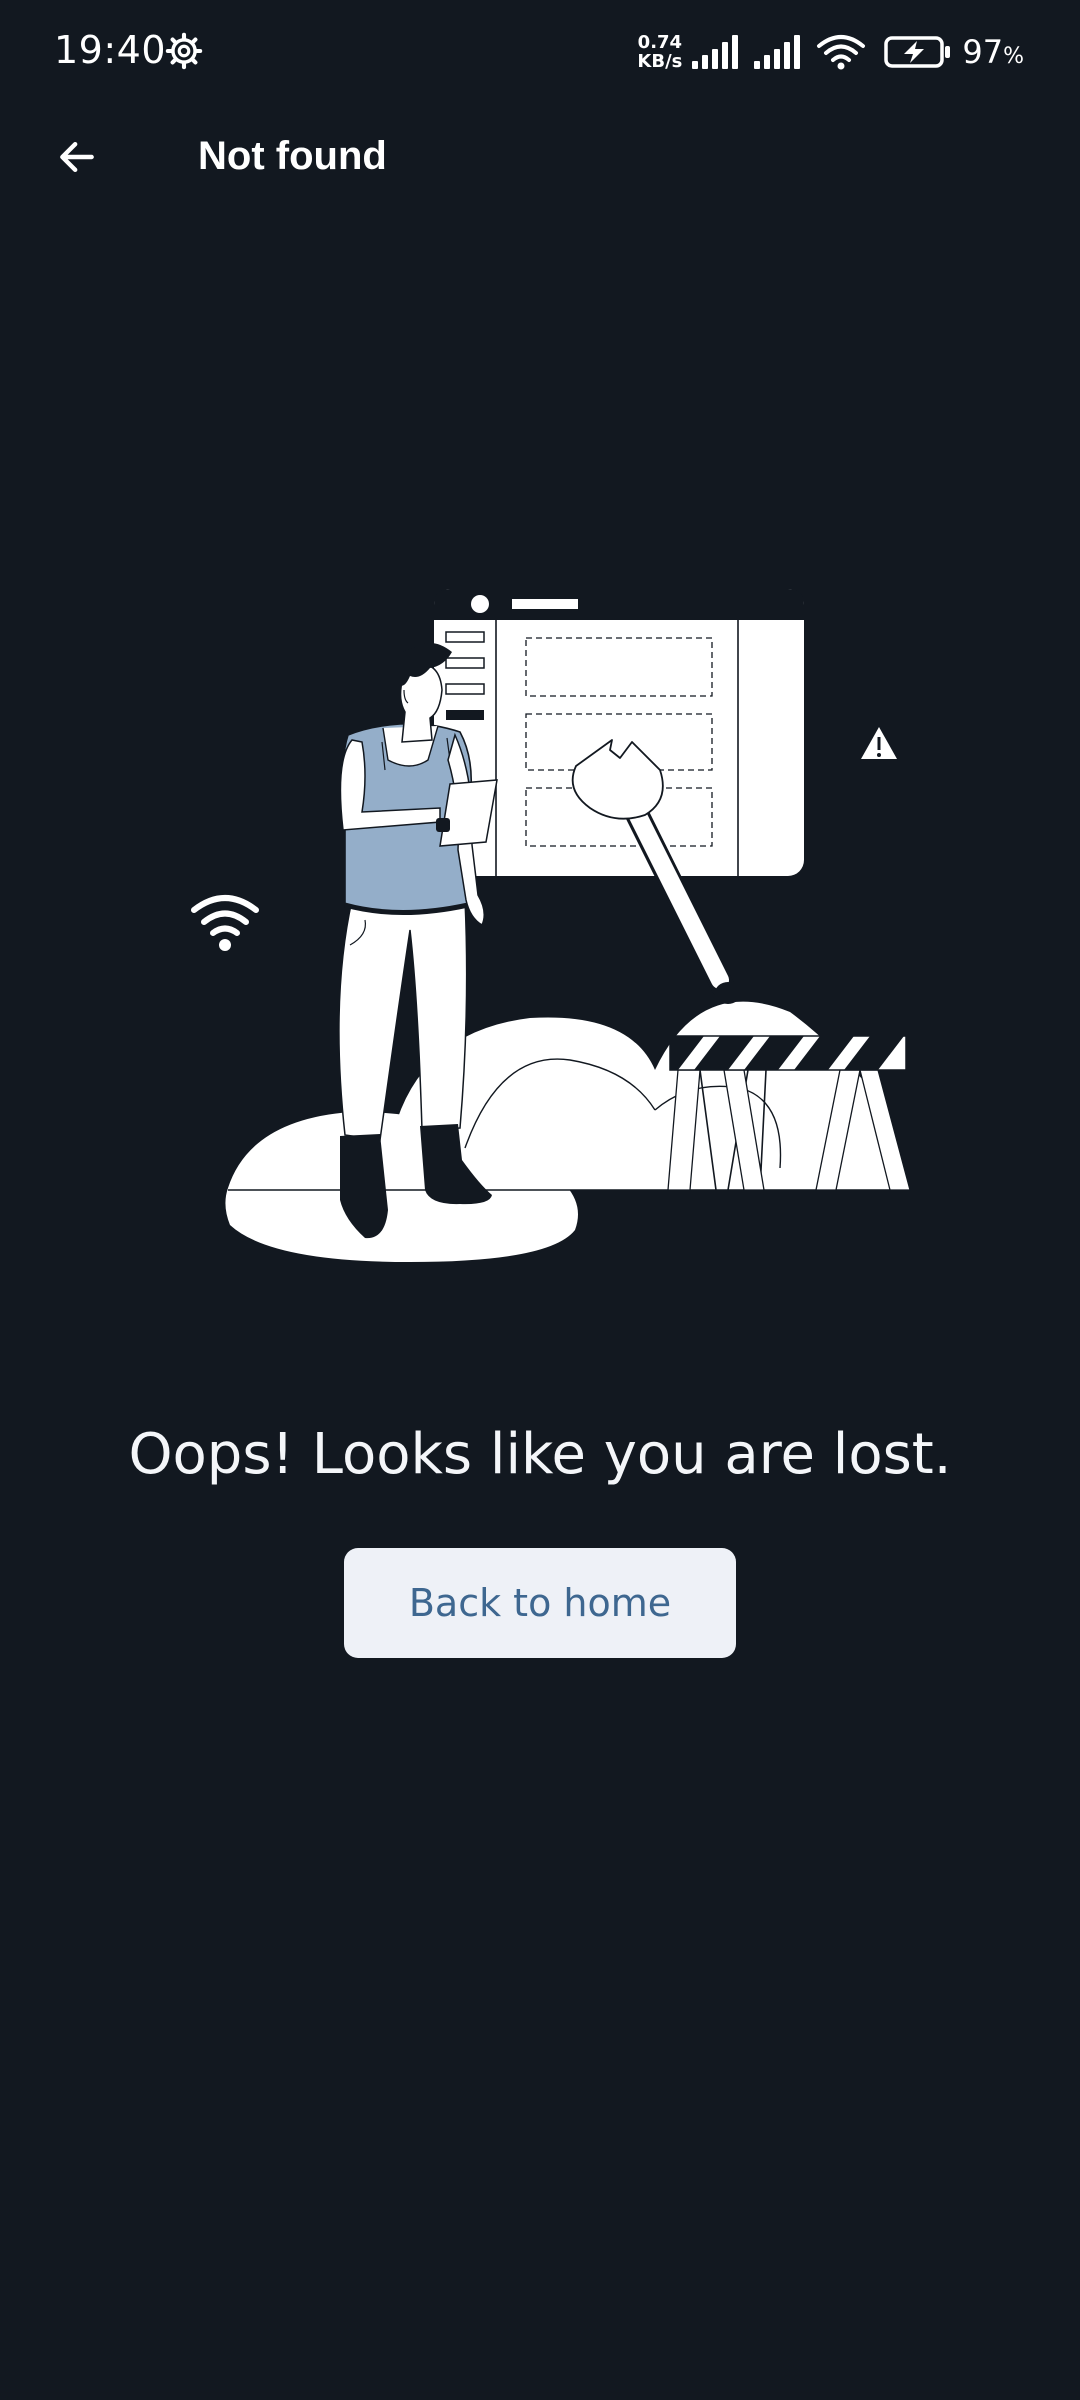  Describe the element at coordinates (660, 61) in the screenshot. I see `network-speed-unit: KB/s` at that location.